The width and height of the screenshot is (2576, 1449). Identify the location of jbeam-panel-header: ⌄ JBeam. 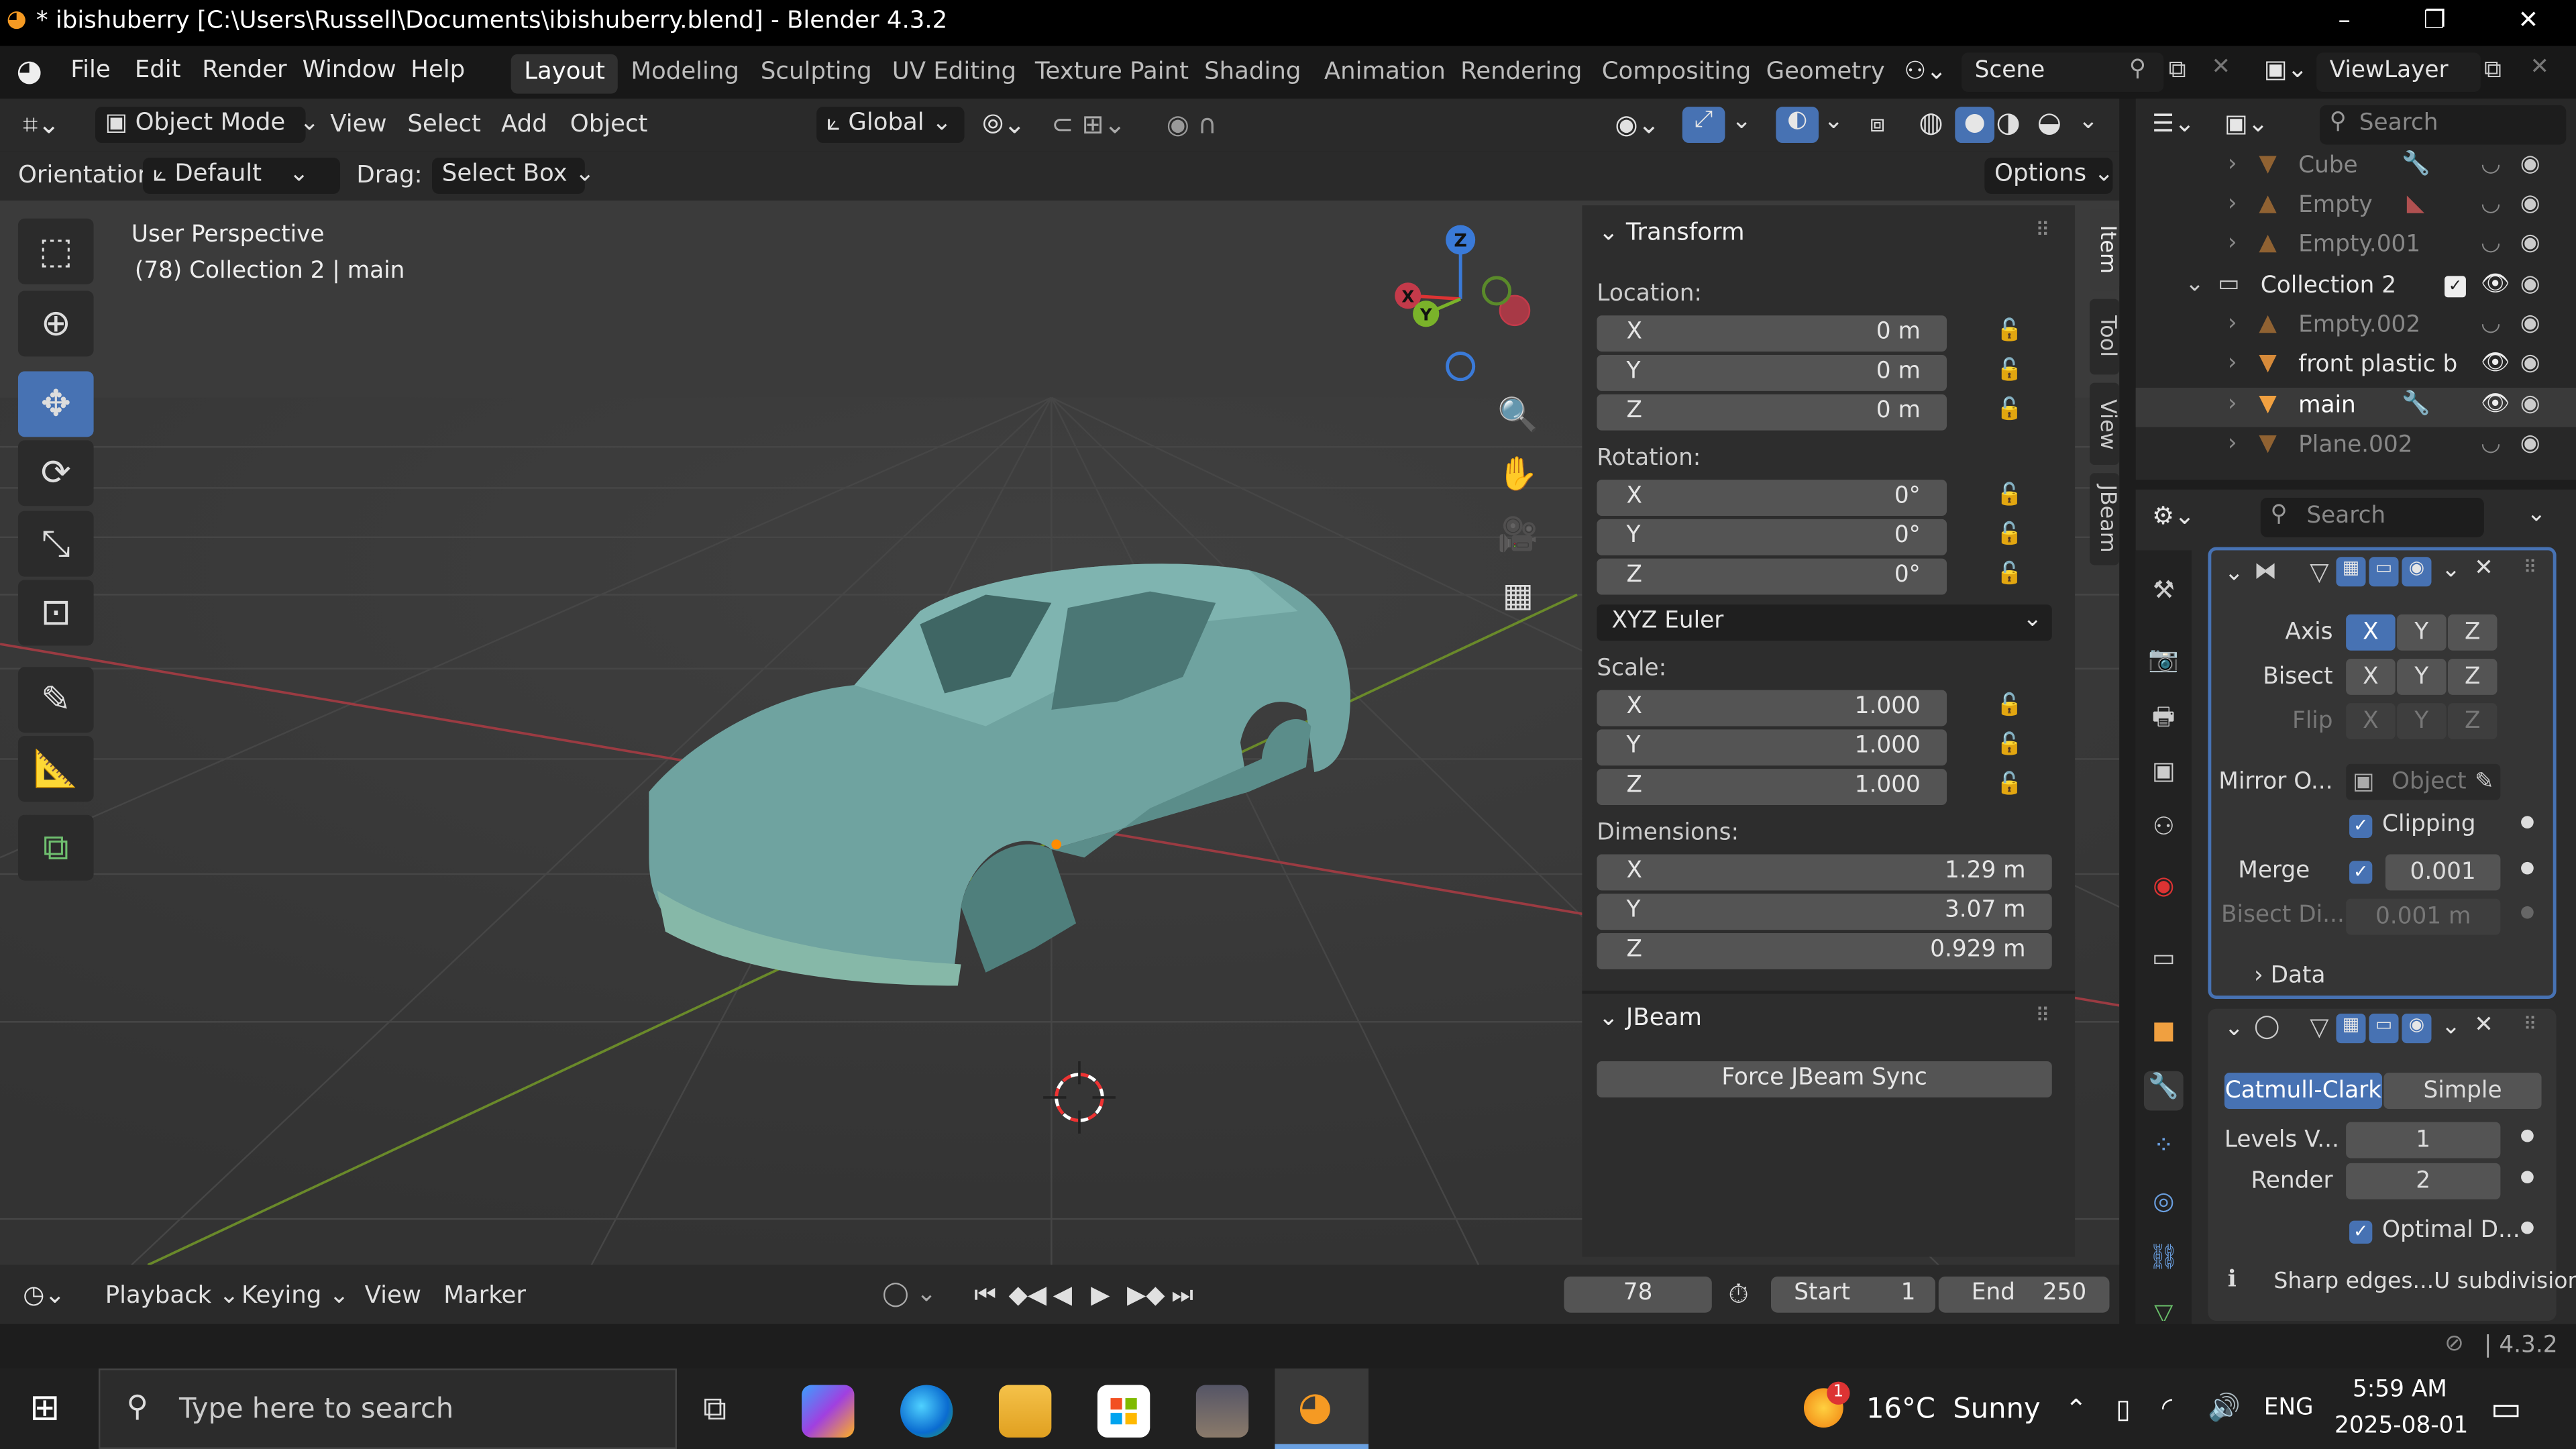
(1650, 1019).